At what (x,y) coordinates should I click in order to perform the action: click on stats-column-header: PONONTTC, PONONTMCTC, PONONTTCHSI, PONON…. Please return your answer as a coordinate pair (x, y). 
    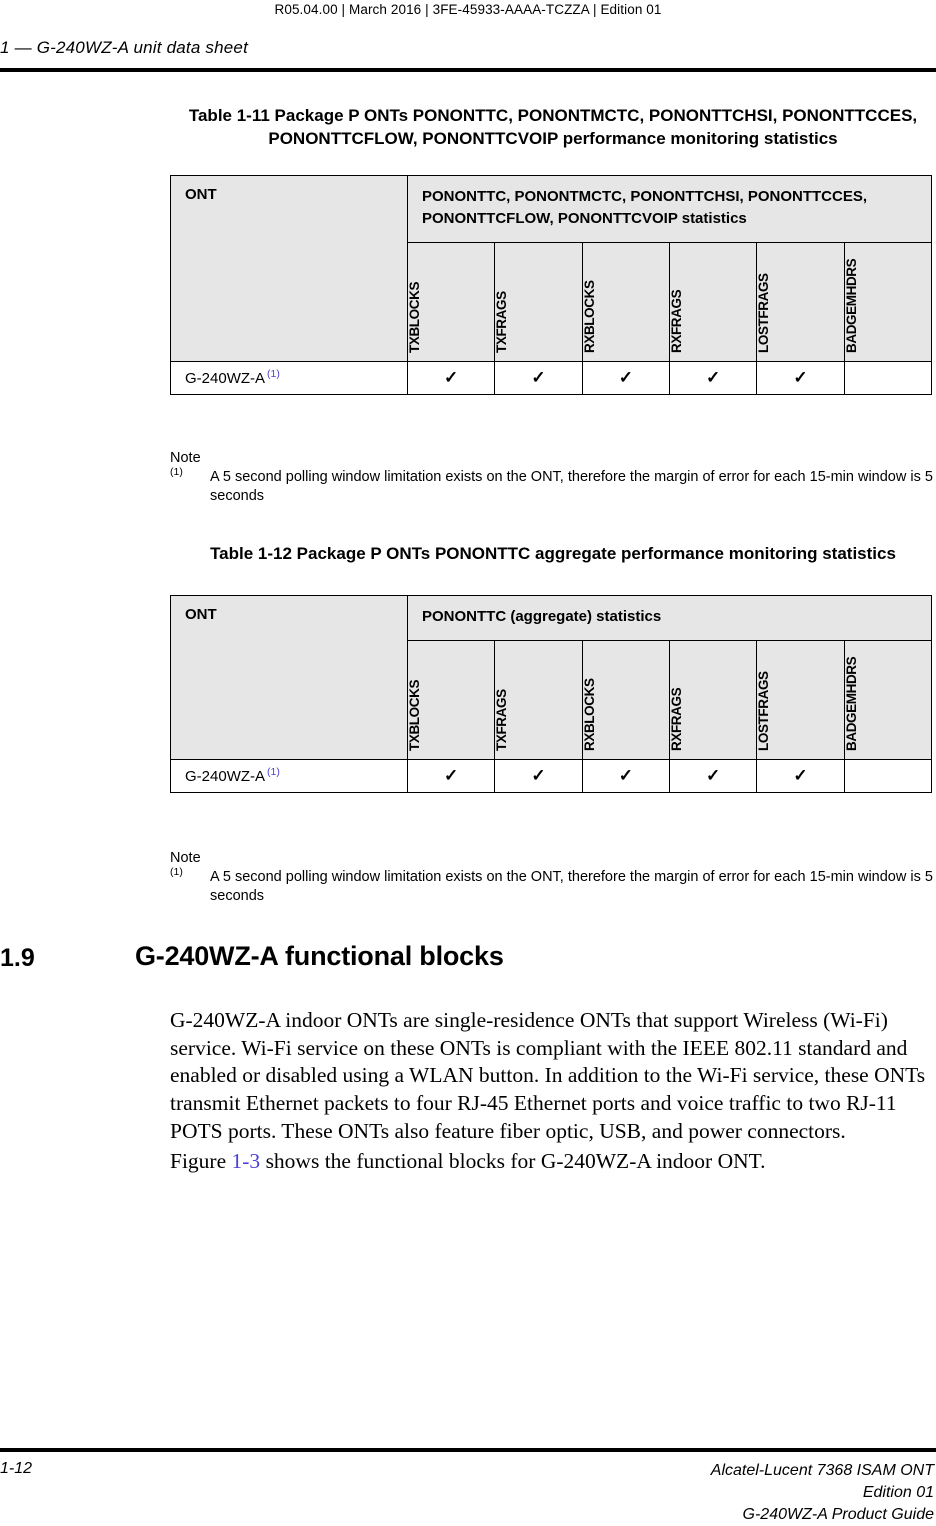
    Looking at the image, I should click on (669, 209).